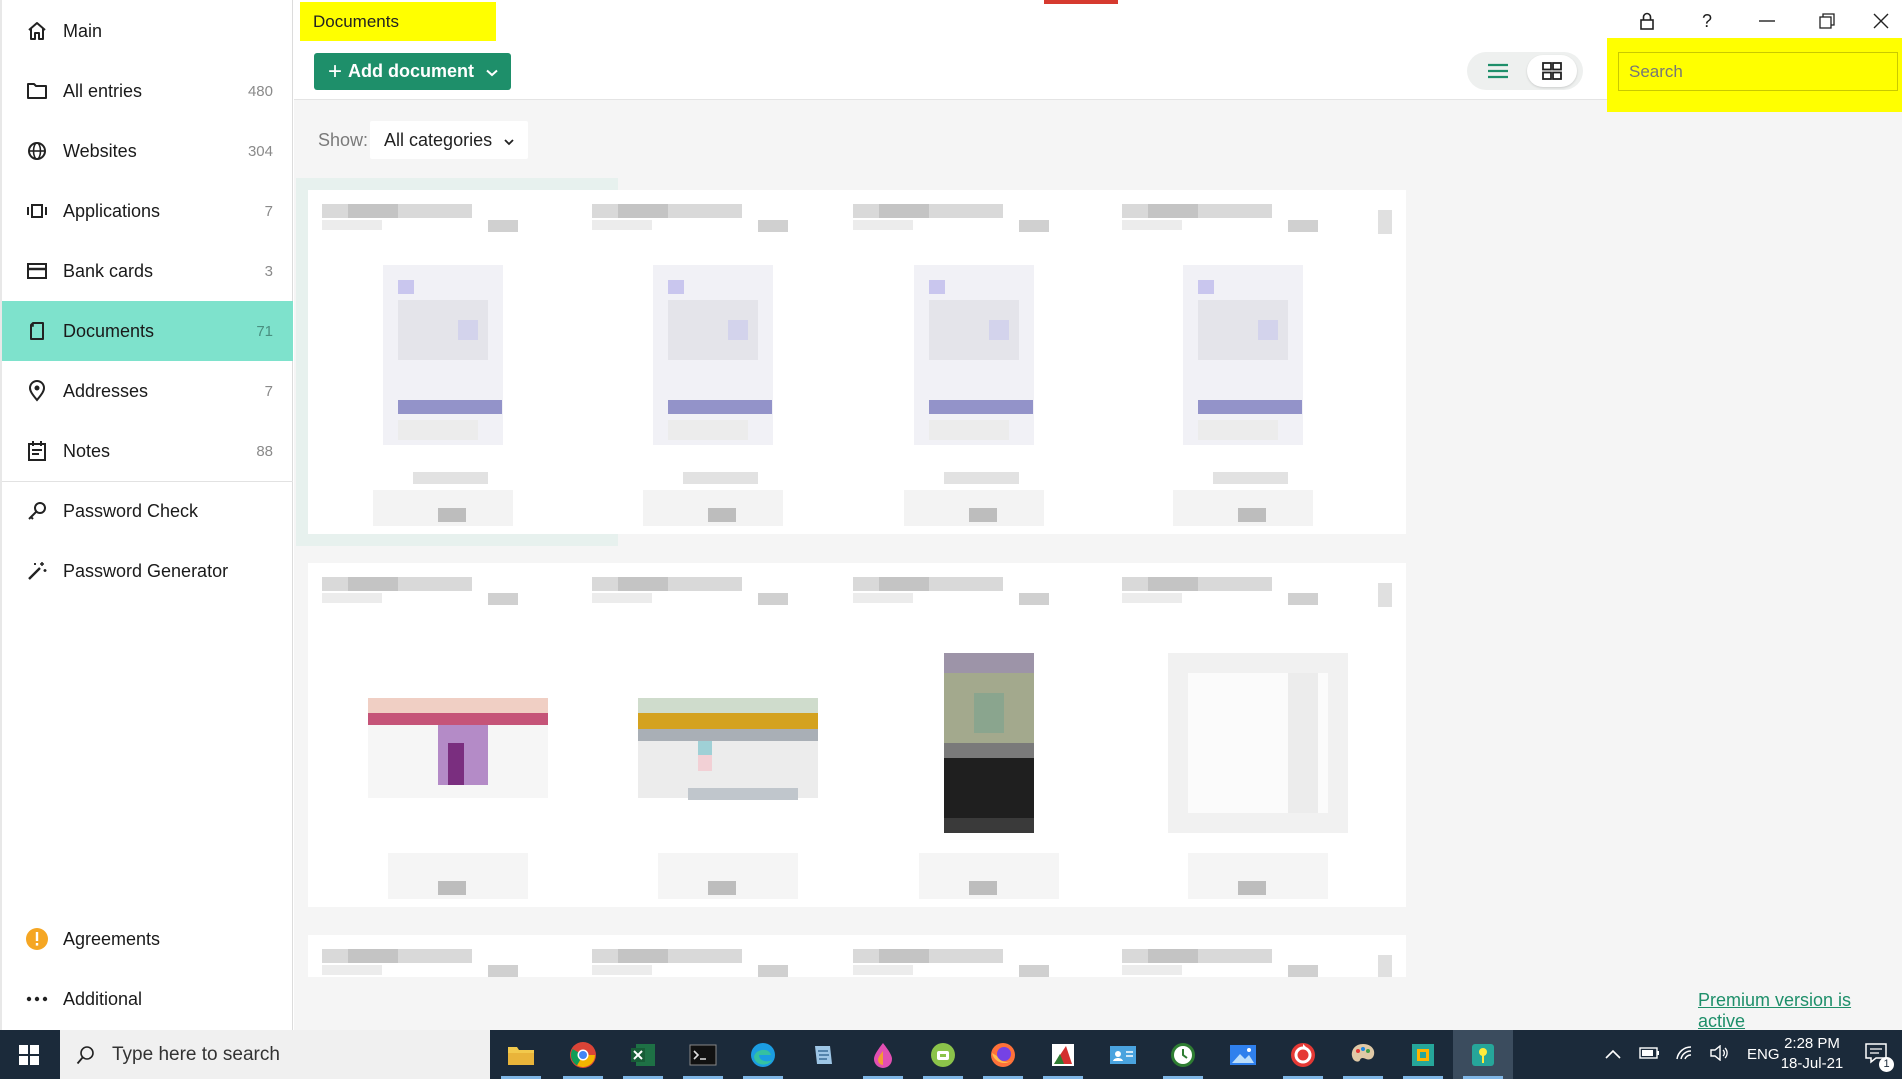 This screenshot has height=1079, width=1902. Describe the element at coordinates (1081, 2) in the screenshot. I see `window-indicator` at that location.